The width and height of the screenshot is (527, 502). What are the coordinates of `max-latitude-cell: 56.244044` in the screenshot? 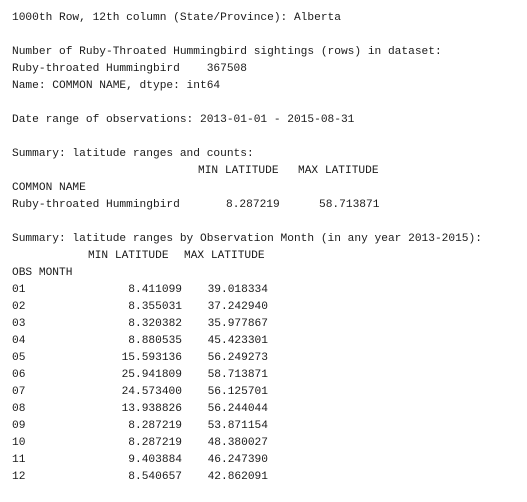 It's located at (237, 409).